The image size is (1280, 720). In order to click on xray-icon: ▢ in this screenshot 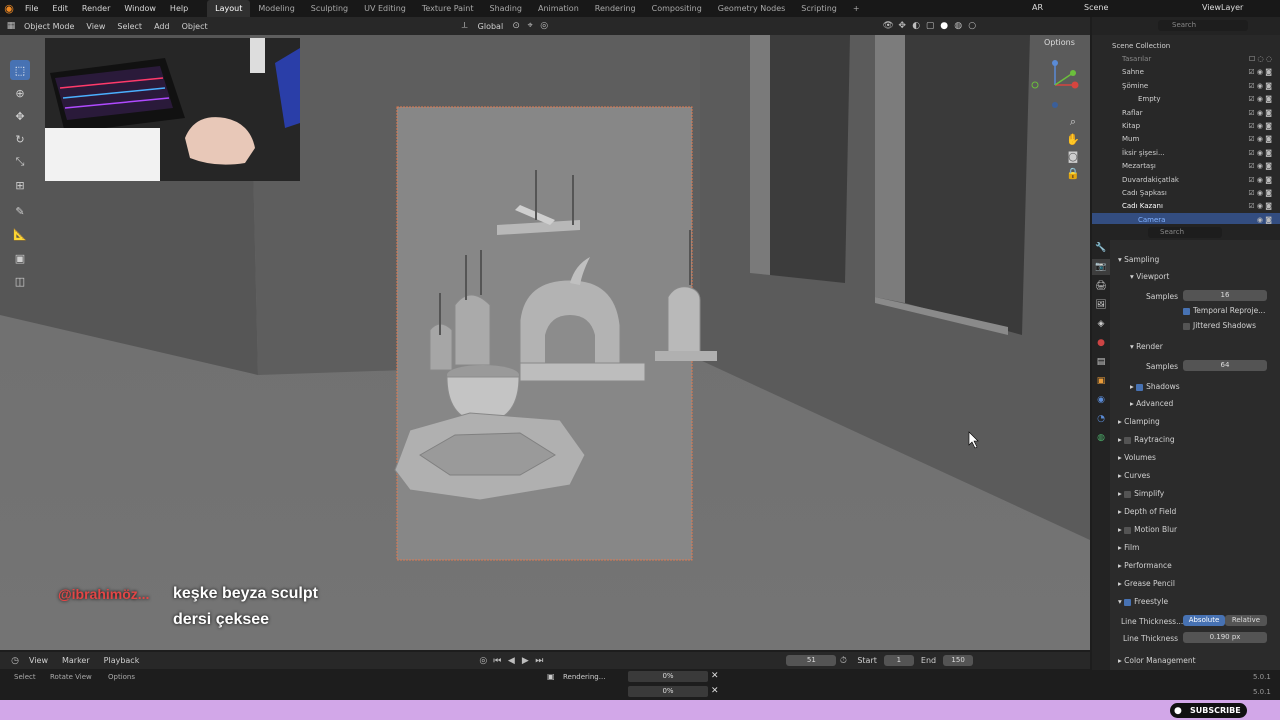, I will do `click(930, 26)`.